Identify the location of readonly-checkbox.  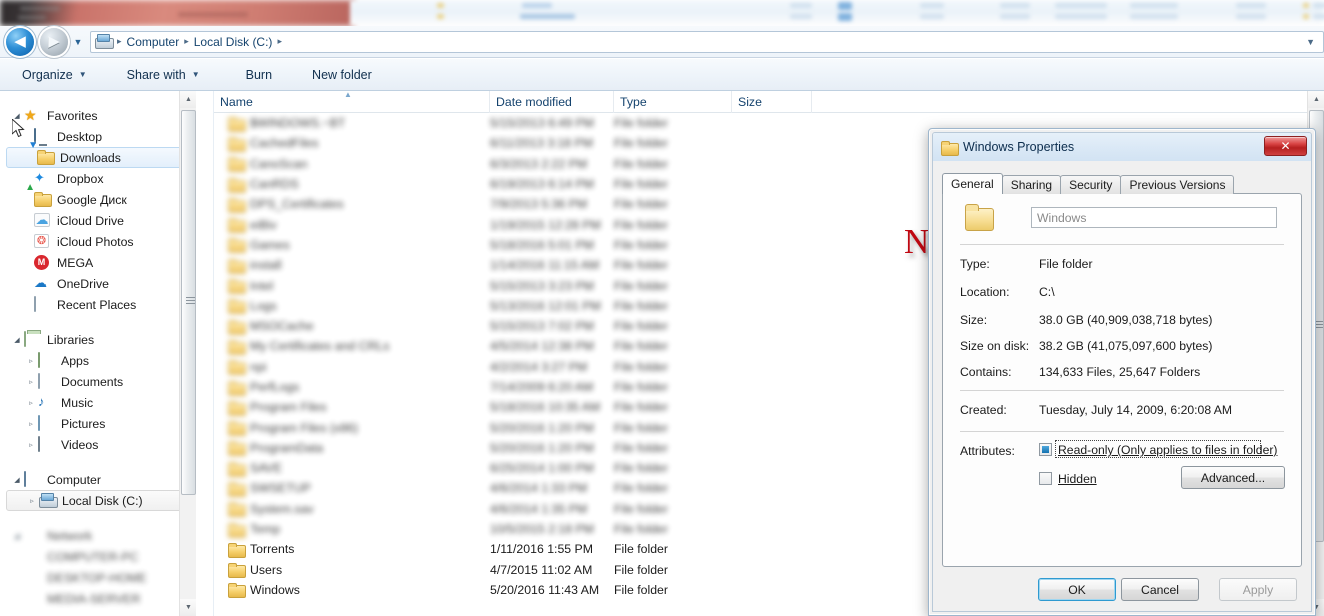
(1045, 449).